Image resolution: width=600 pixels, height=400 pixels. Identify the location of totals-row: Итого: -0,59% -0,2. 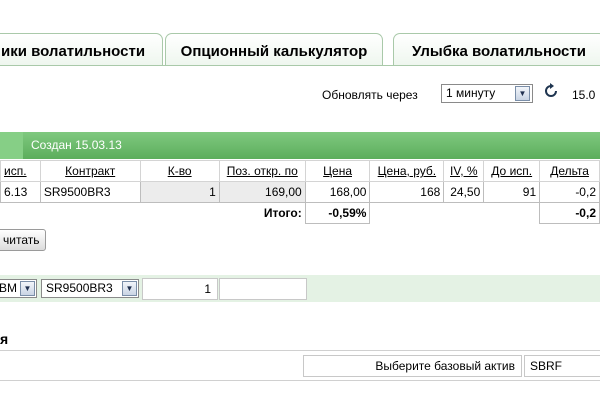
(300, 213).